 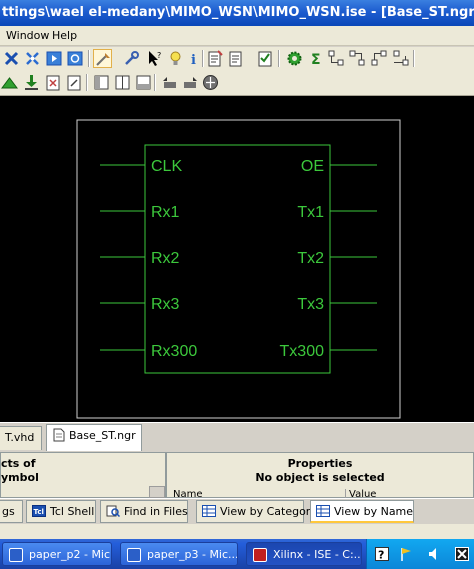 I want to click on tab-base-st-ngr: Base_ST.ngr, so click(x=94, y=437).